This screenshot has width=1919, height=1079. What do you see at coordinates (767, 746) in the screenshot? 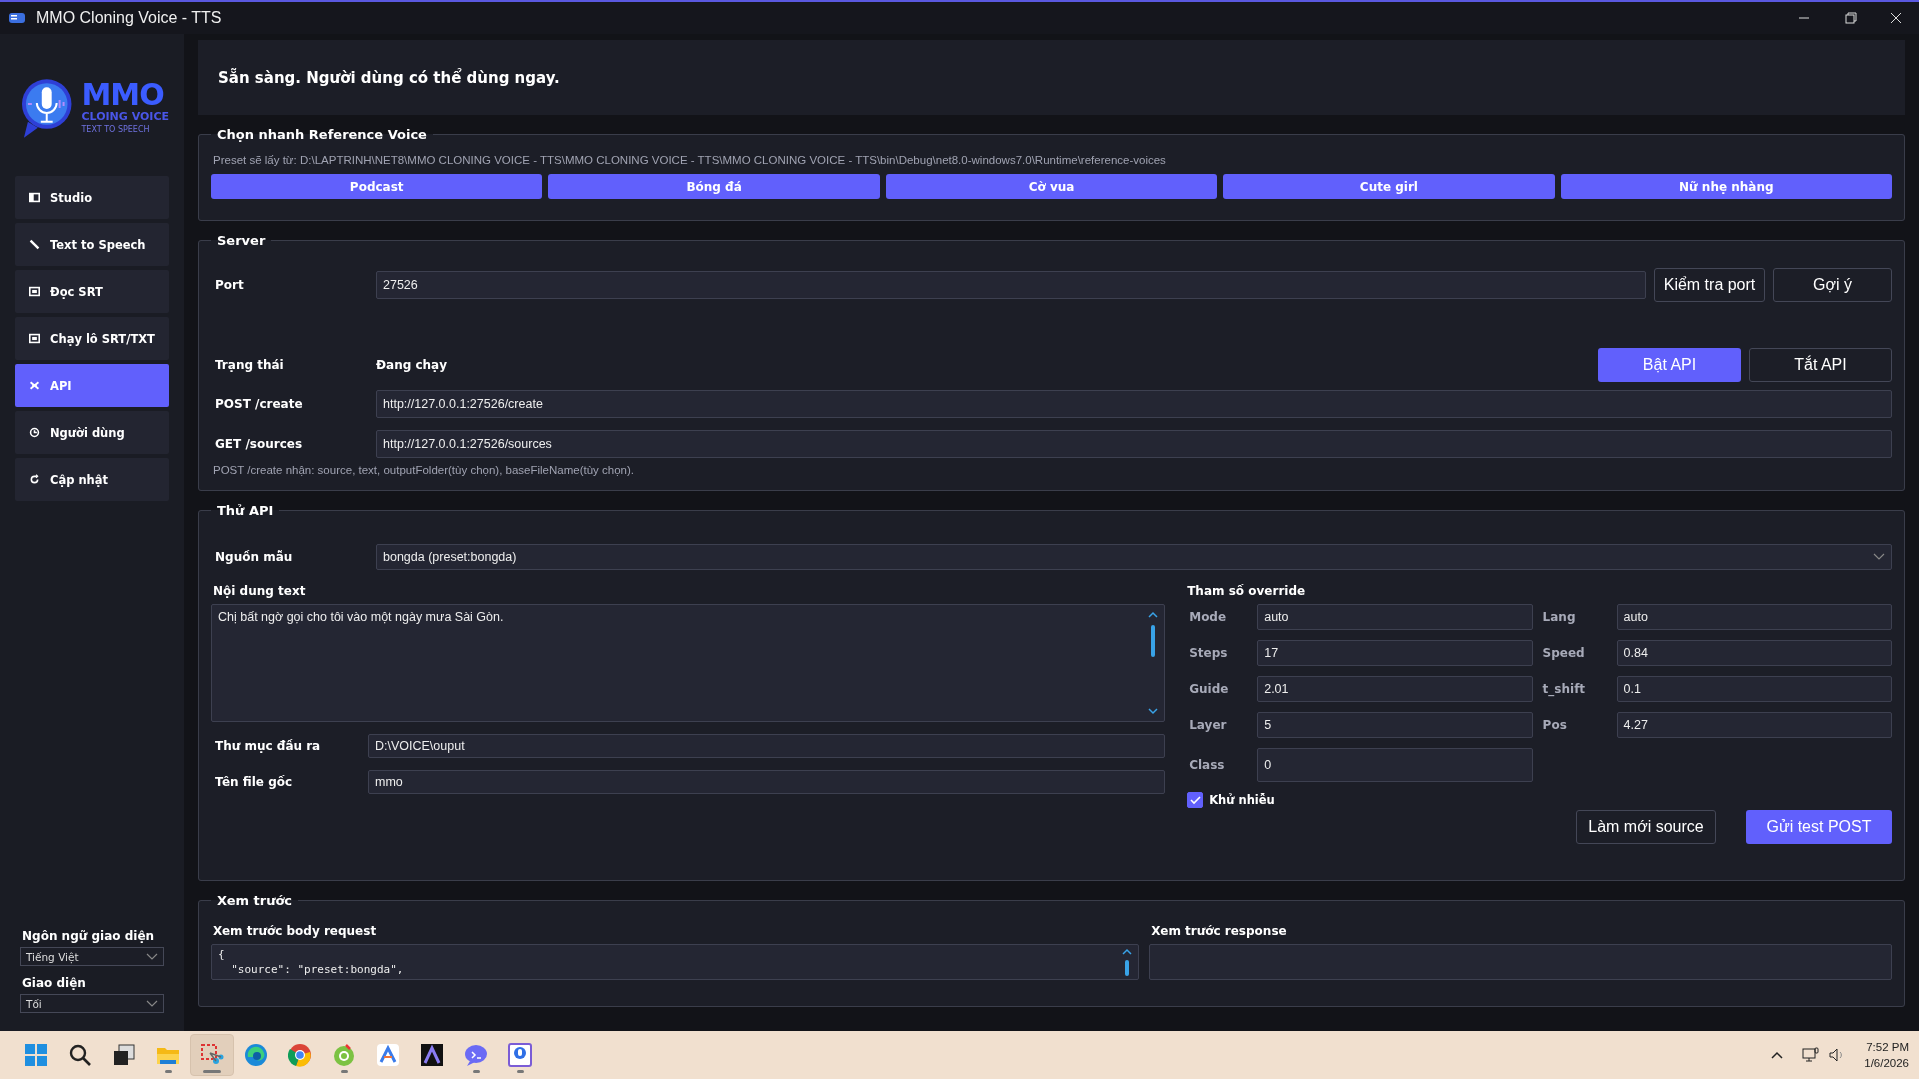
I see `input-field: D:\VOICE\ouput` at bounding box center [767, 746].